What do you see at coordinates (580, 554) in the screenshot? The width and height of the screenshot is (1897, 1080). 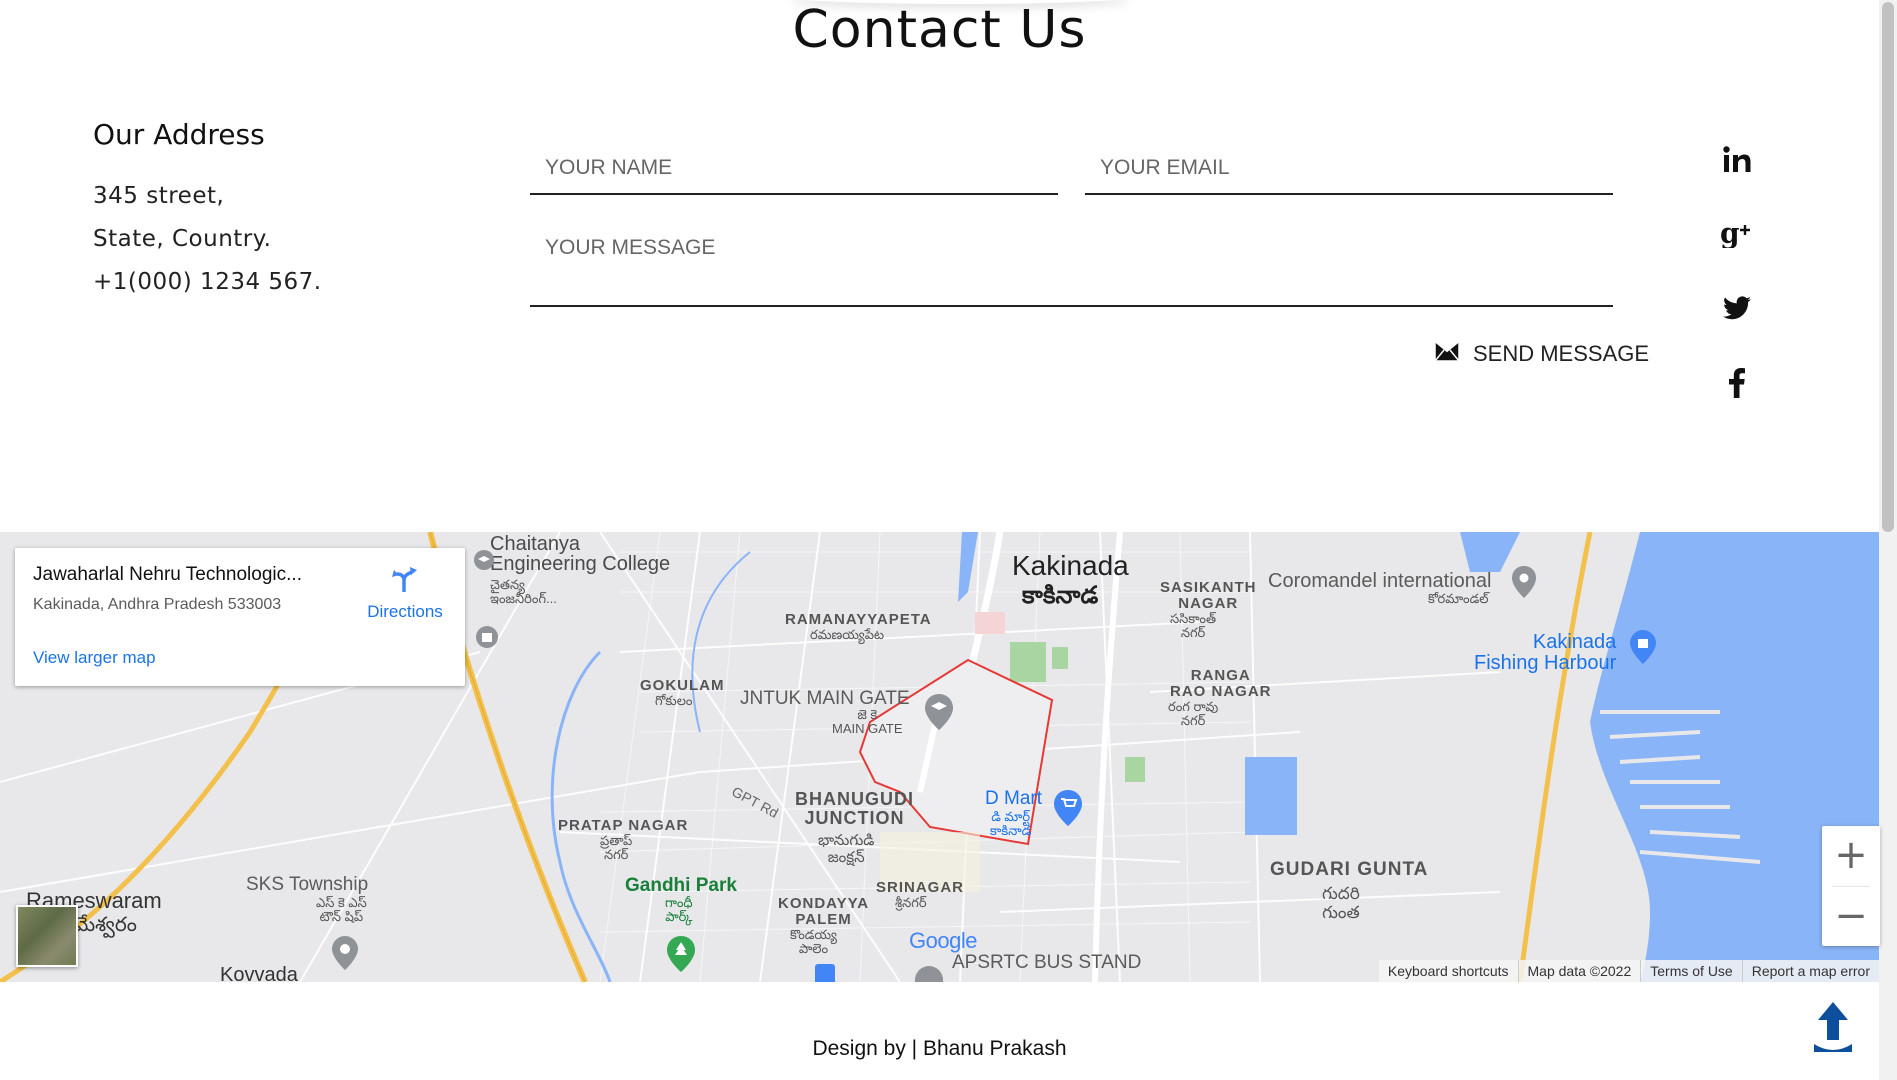 I see `map-label-chaitanya: Chaitanya Engineering College` at bounding box center [580, 554].